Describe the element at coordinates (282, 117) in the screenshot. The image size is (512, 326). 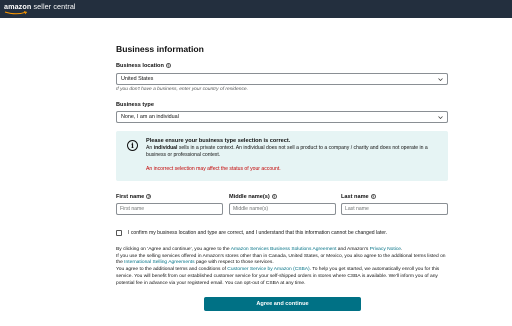
I see `business-type-select: None, I am an individual` at that location.